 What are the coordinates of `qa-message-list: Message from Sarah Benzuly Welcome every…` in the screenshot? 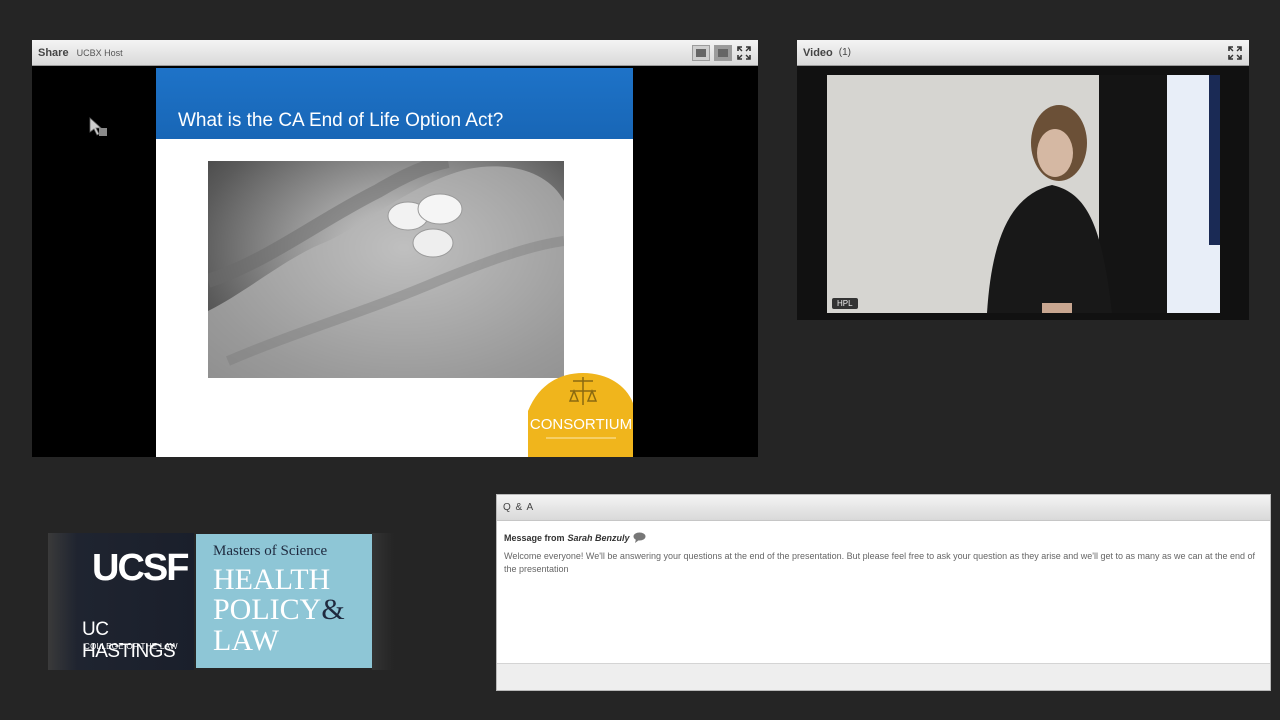 It's located at (882, 554).